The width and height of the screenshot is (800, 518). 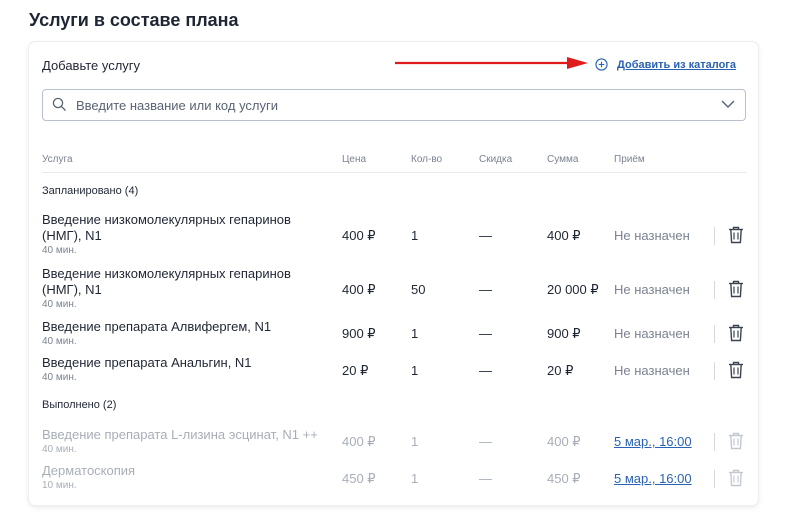 I want to click on add-from-catalog-label: Добавить из каталога, so click(x=677, y=64).